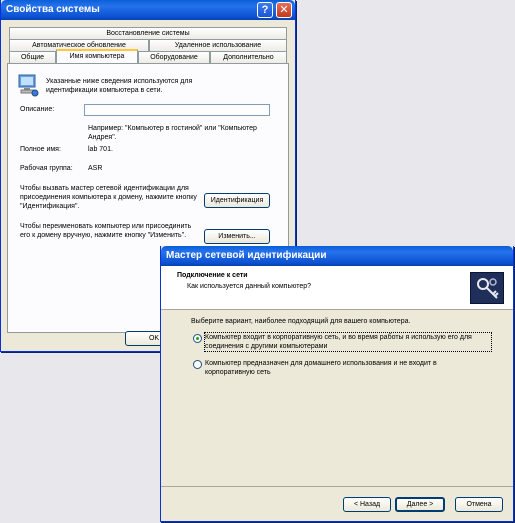 The image size is (515, 523). I want to click on description-field, so click(177, 110).